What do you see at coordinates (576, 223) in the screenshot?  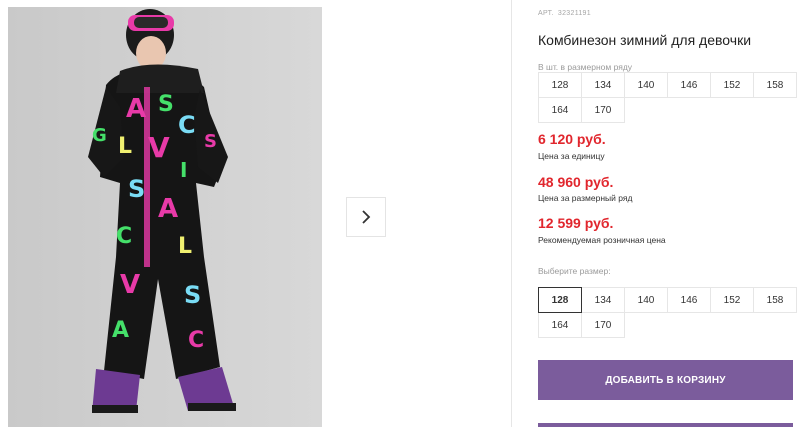 I see `retail-price: 12 599 руб.` at bounding box center [576, 223].